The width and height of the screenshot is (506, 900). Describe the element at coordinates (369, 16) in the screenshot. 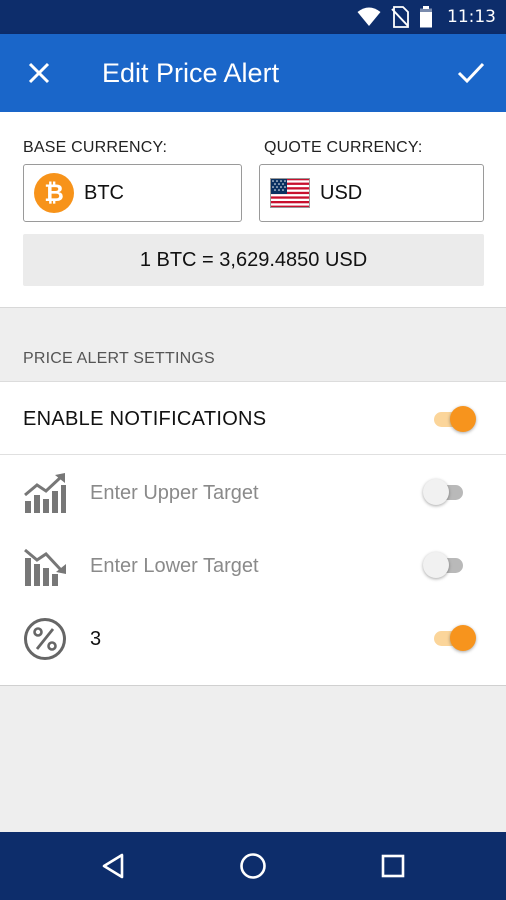

I see `wifi-icon` at that location.